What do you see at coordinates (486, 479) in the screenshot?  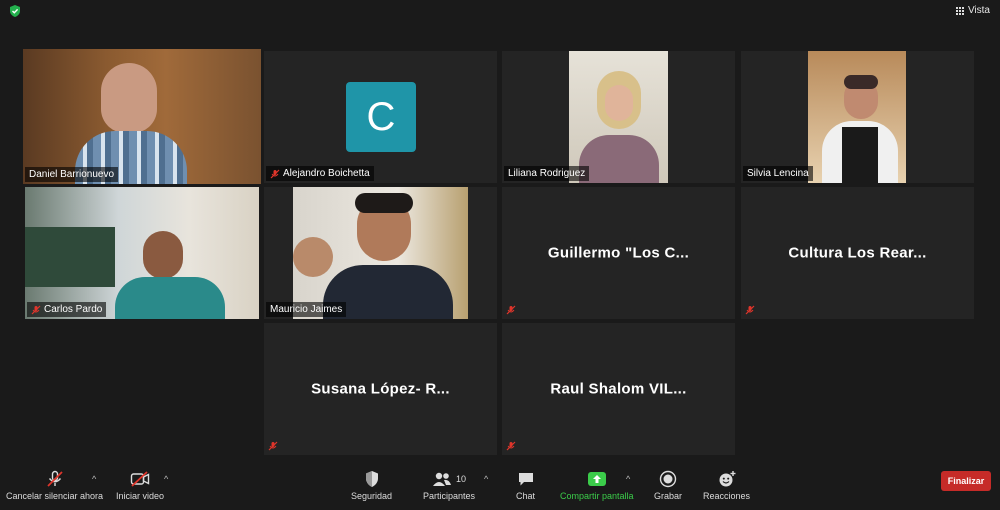 I see `participants-options-caret: ^` at bounding box center [486, 479].